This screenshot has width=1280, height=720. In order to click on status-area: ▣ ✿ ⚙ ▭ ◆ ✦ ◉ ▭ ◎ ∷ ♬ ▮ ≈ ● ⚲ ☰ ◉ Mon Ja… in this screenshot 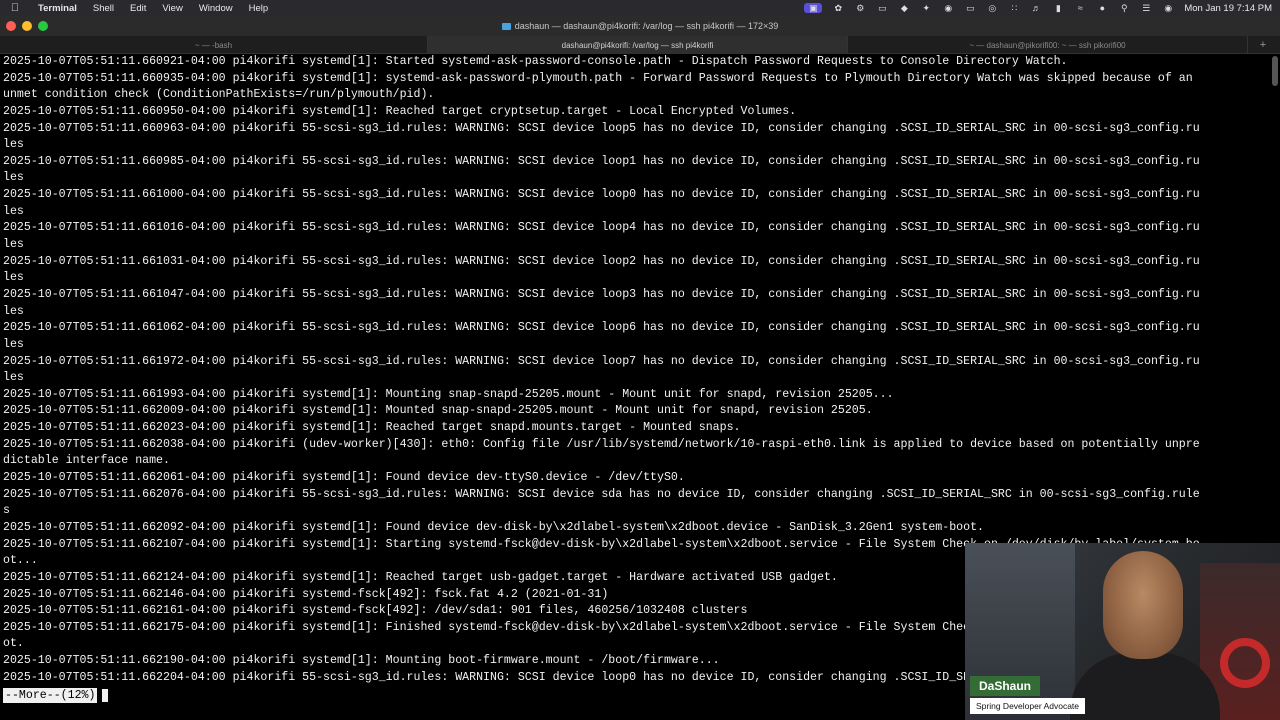, I will do `click(1042, 8)`.